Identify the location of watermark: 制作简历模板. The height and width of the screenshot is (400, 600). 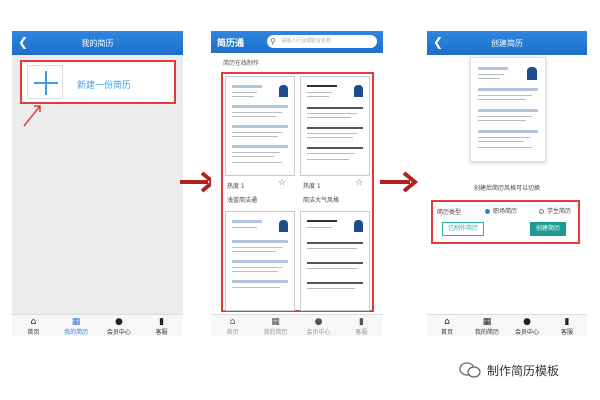
(509, 370).